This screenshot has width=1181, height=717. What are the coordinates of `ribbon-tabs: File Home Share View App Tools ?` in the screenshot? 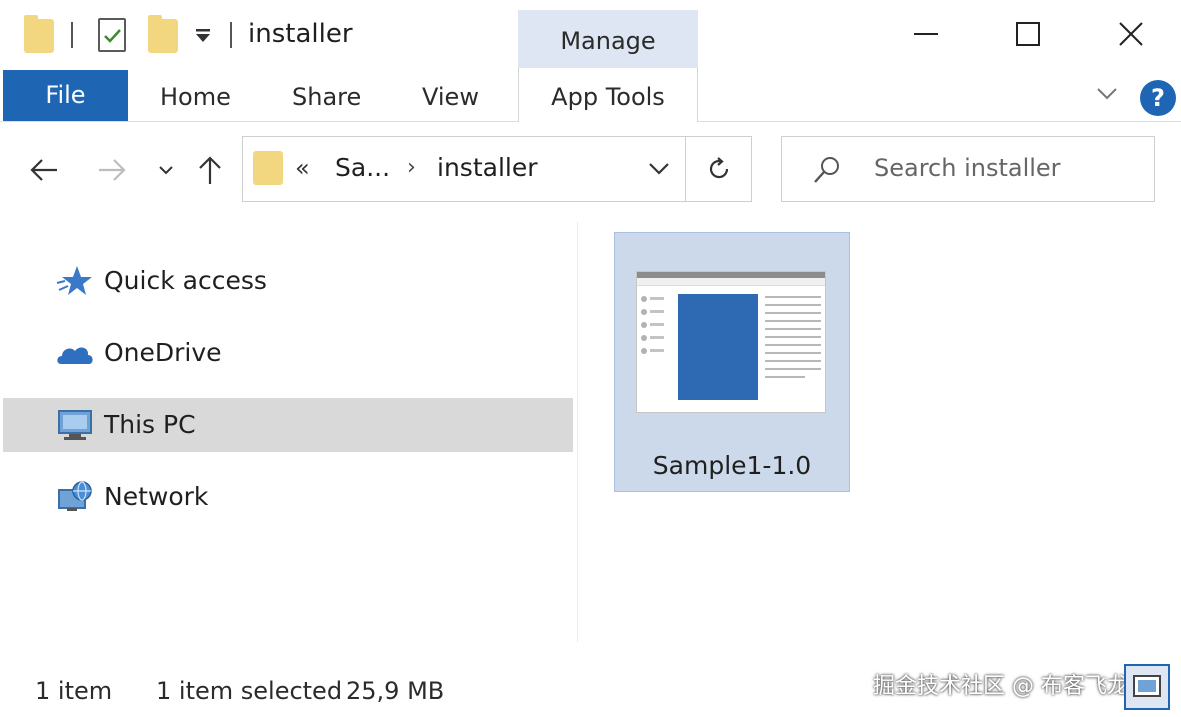 It's located at (590, 95).